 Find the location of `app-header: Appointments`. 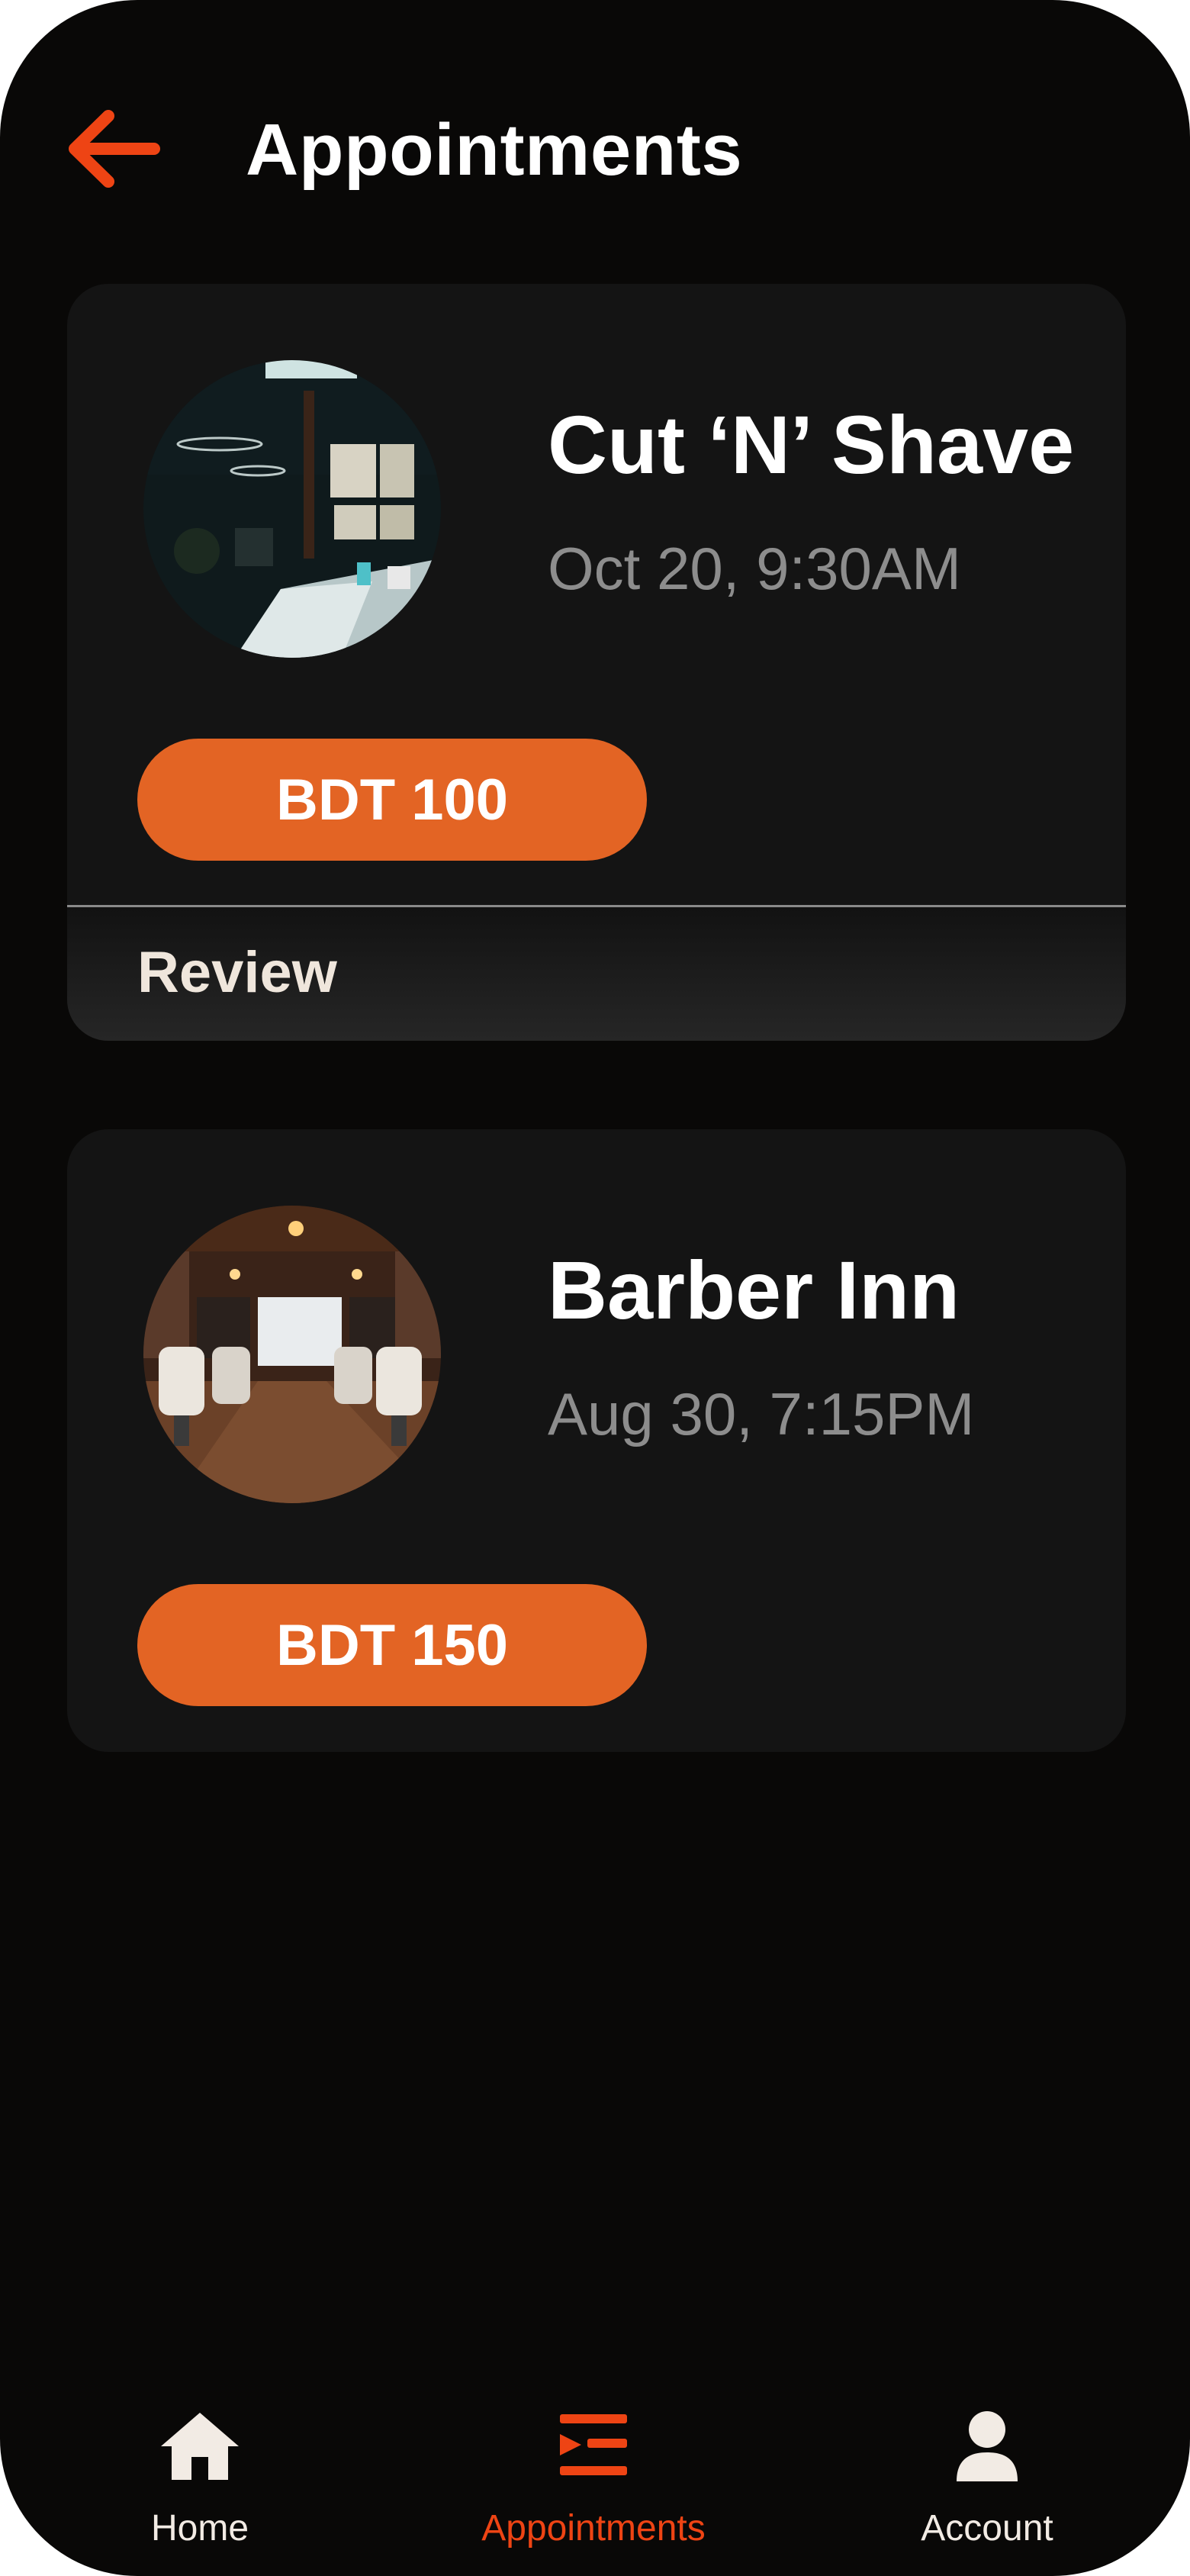

app-header: Appointments is located at coordinates (595, 137).